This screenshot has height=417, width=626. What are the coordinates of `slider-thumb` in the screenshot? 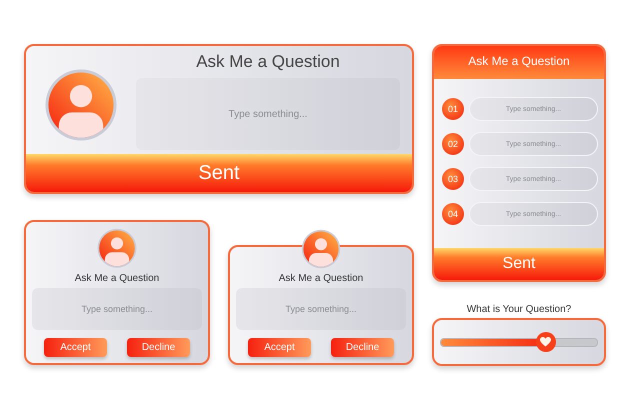 It's located at (546, 342).